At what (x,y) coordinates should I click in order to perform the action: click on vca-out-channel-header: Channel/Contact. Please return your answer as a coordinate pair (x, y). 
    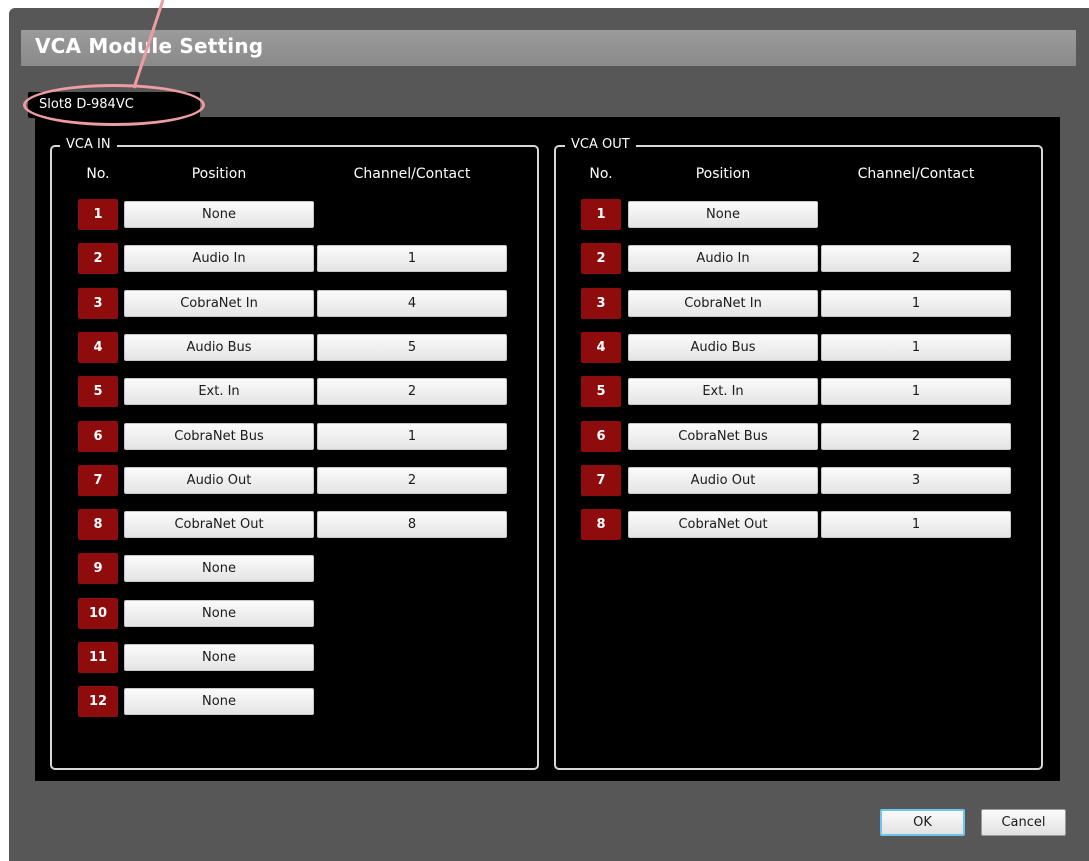
    Looking at the image, I should click on (916, 174).